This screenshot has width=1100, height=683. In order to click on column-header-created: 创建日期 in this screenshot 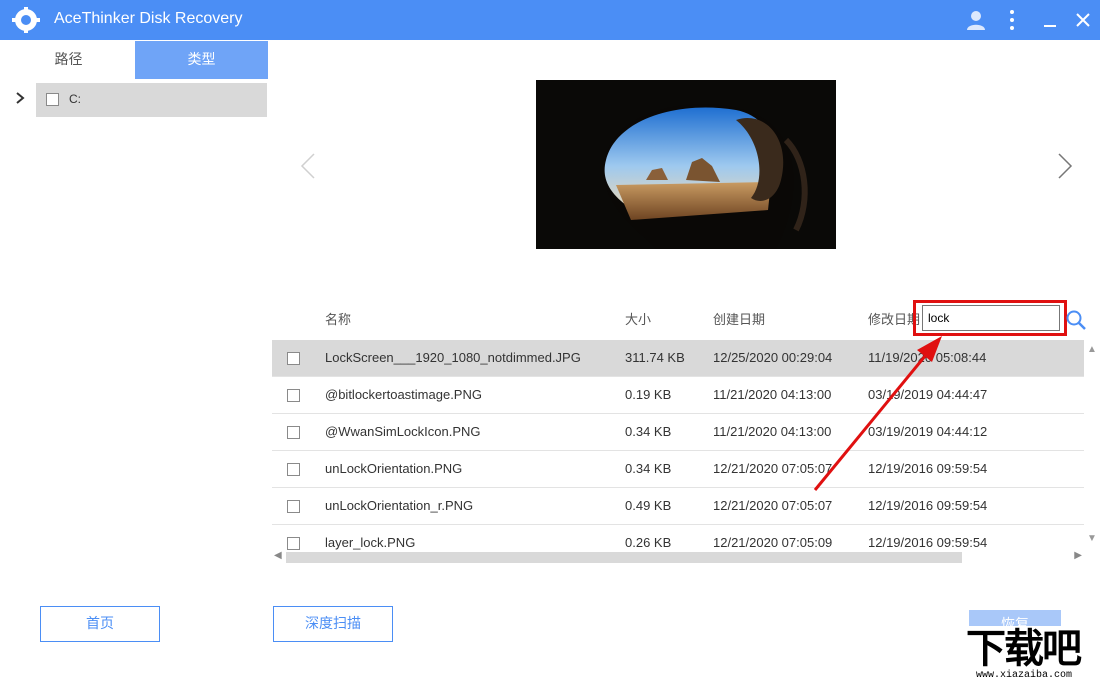, I will do `click(739, 318)`.